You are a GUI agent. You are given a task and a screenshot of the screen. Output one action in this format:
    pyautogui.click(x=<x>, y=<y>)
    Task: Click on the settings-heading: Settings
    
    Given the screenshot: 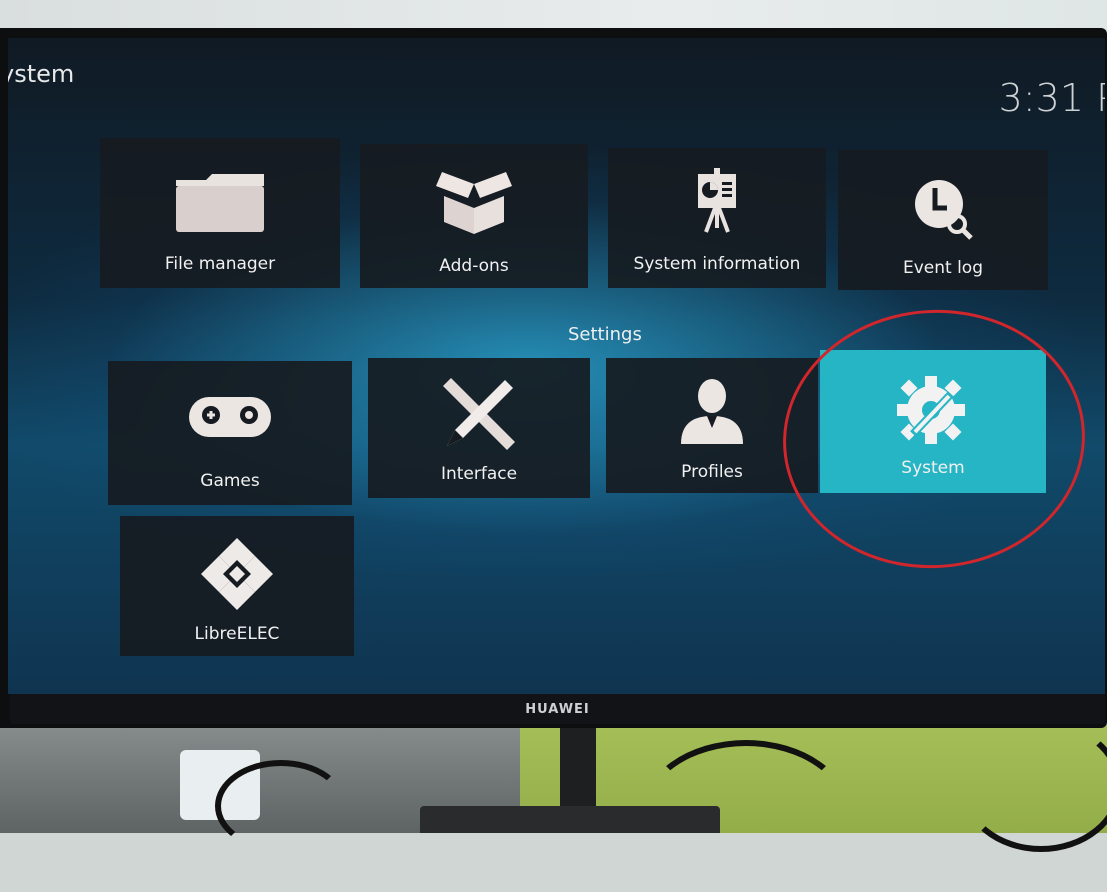 What is the action you would take?
    pyautogui.click(x=605, y=334)
    